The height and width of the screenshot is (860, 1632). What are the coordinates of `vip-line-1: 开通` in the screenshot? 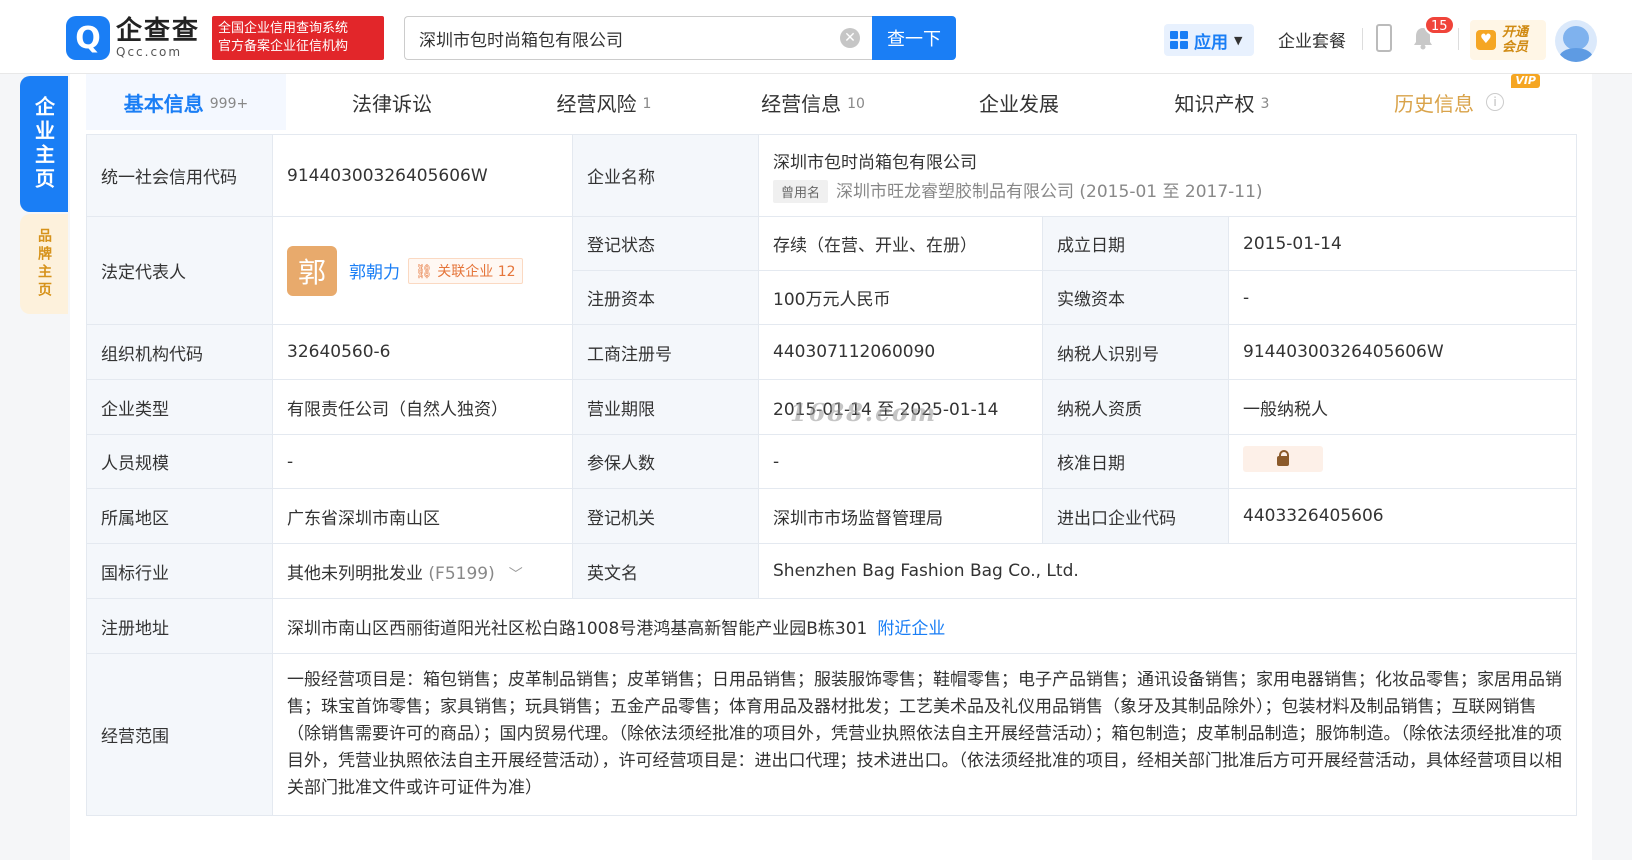 It's located at (1515, 32).